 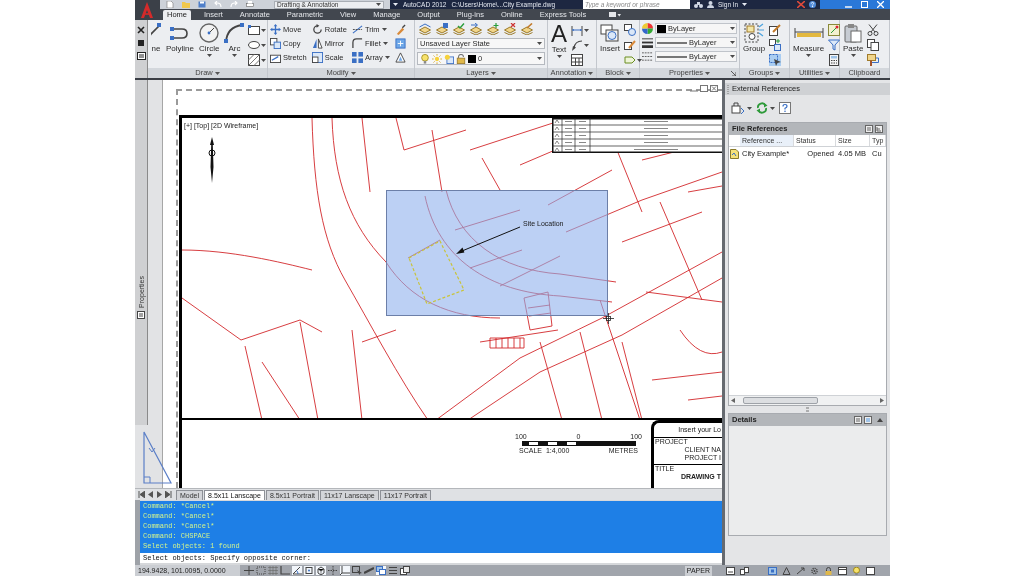 I want to click on branch-box-icon, so click(x=879, y=129).